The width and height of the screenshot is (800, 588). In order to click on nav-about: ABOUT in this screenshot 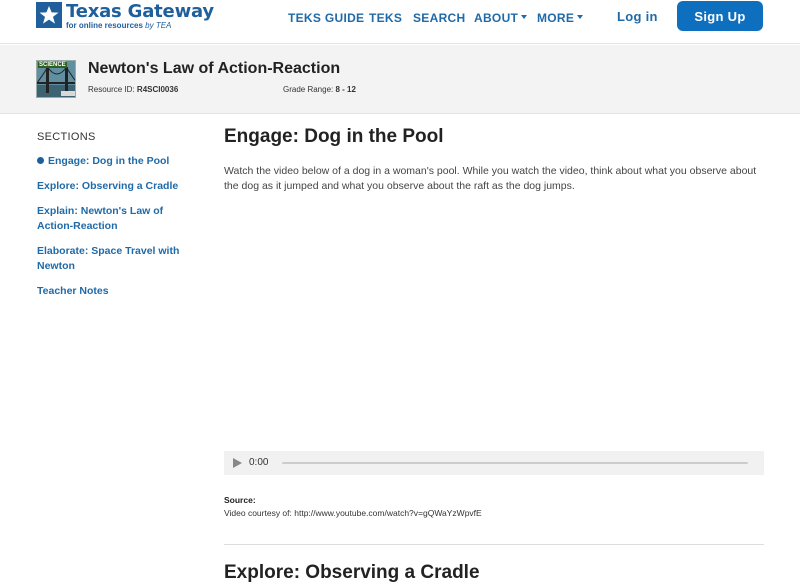, I will do `click(501, 18)`.